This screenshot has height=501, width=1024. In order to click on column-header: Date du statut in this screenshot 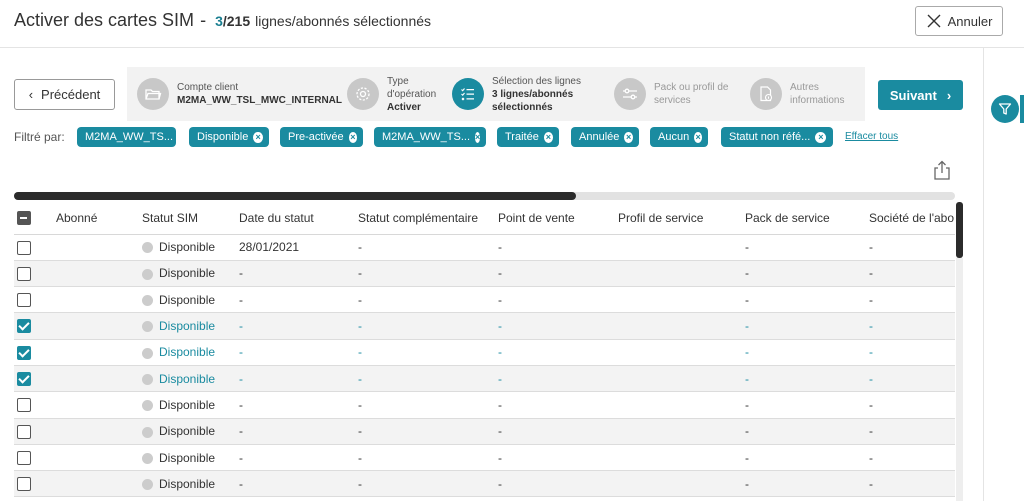, I will do `click(298, 218)`.